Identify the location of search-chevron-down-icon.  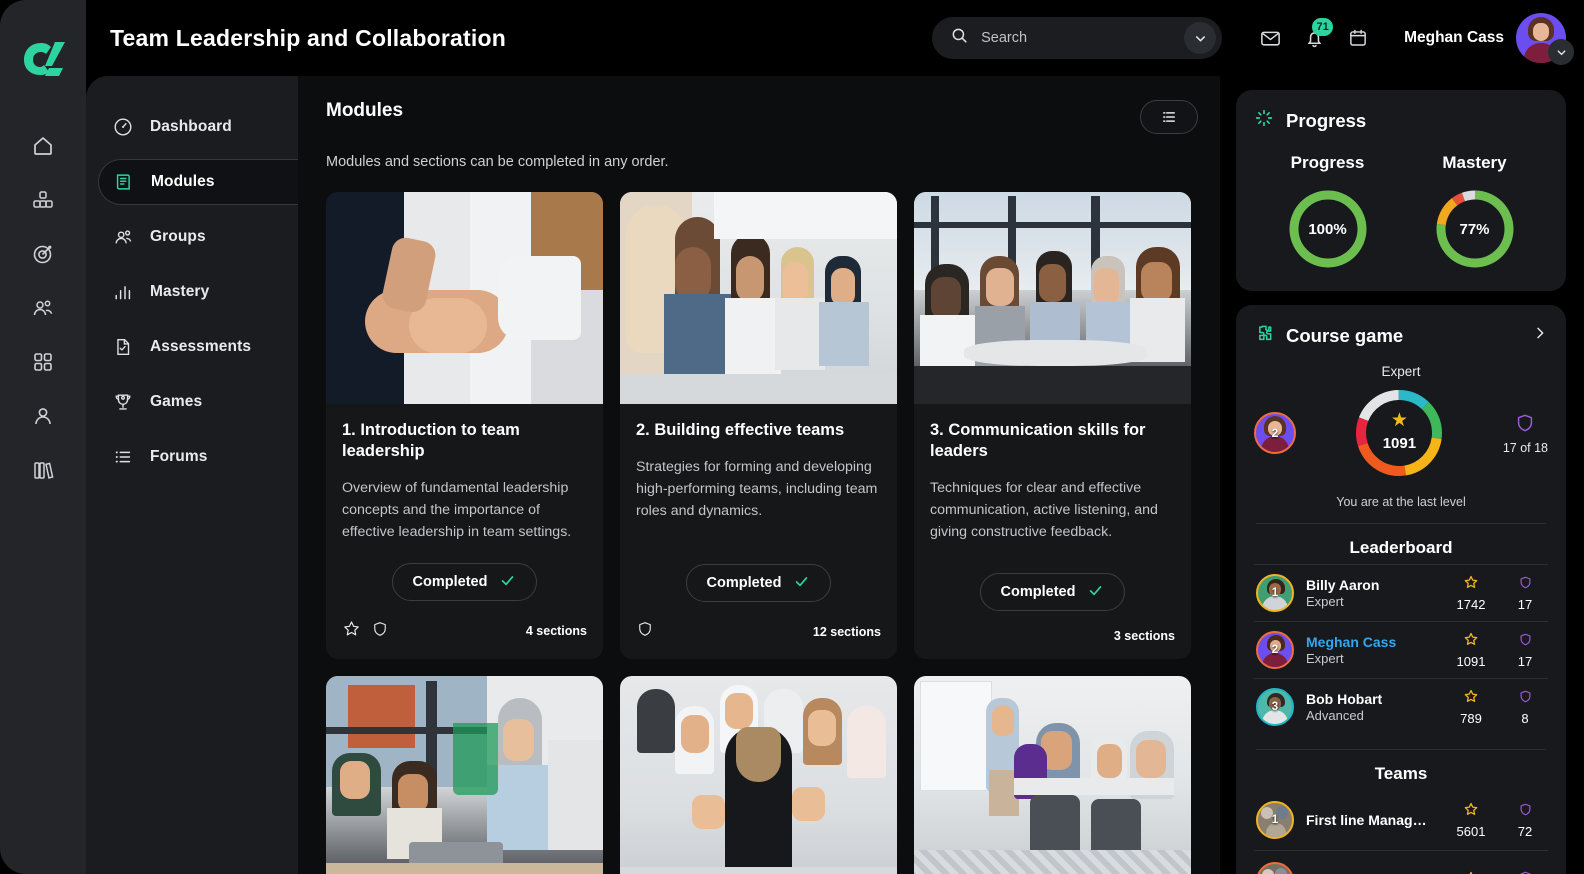
(1200, 38).